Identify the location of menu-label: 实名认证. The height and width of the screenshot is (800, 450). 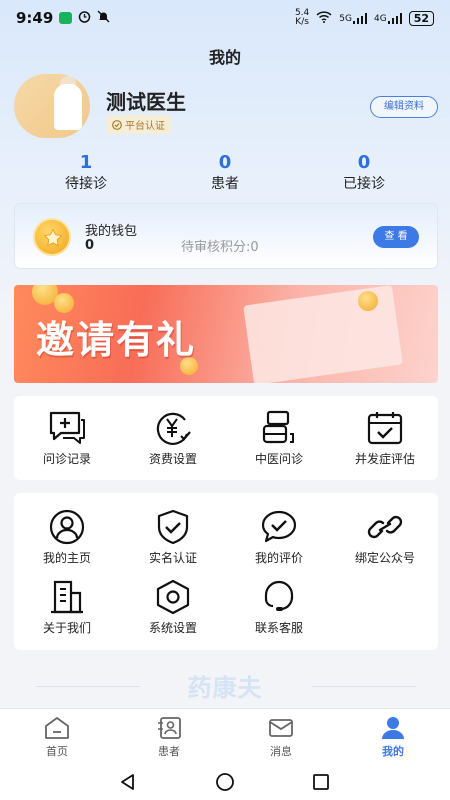
(172, 558).